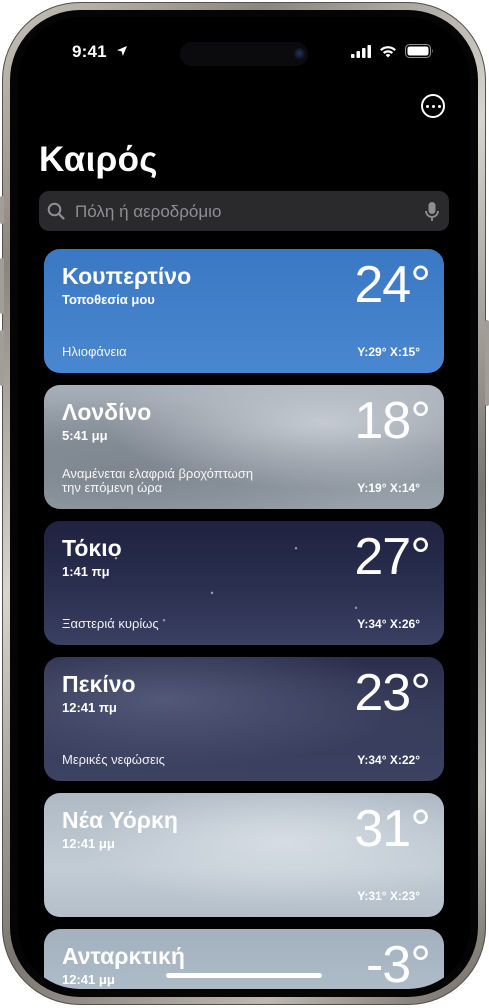  What do you see at coordinates (89, 707) in the screenshot?
I see `local-time: 12:41 πμ` at bounding box center [89, 707].